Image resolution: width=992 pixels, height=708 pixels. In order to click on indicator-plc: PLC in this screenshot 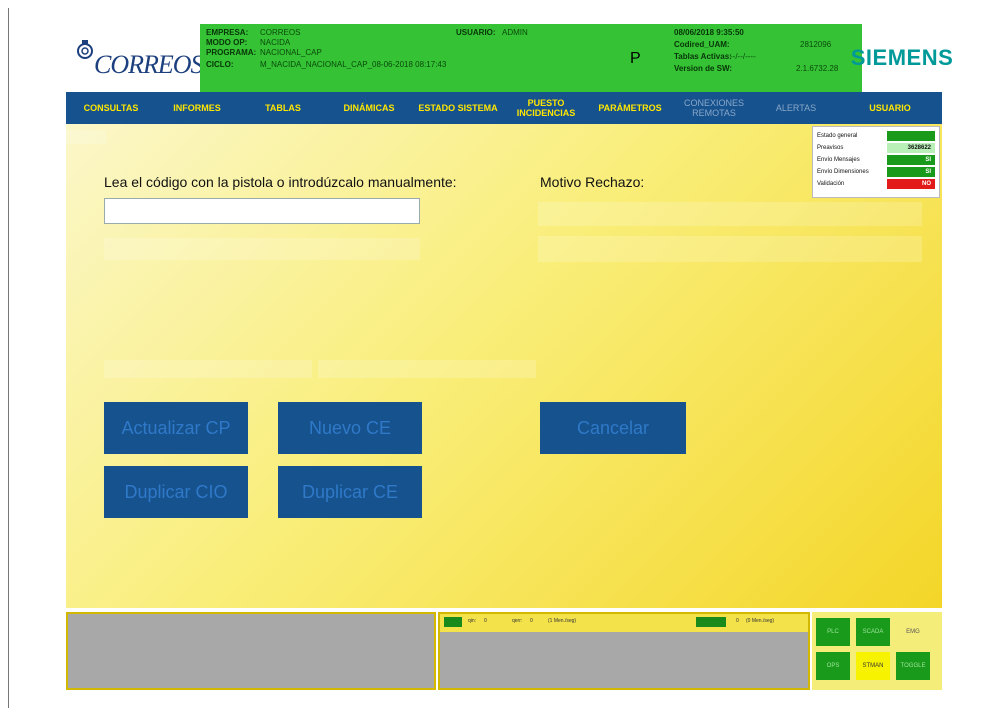, I will do `click(833, 632)`.